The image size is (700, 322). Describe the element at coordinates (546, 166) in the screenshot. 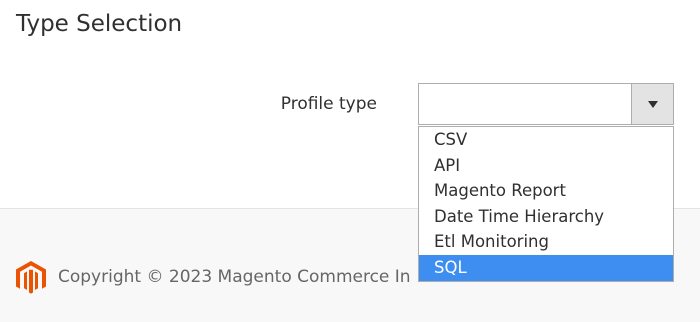

I see `dropdown-option: API` at that location.